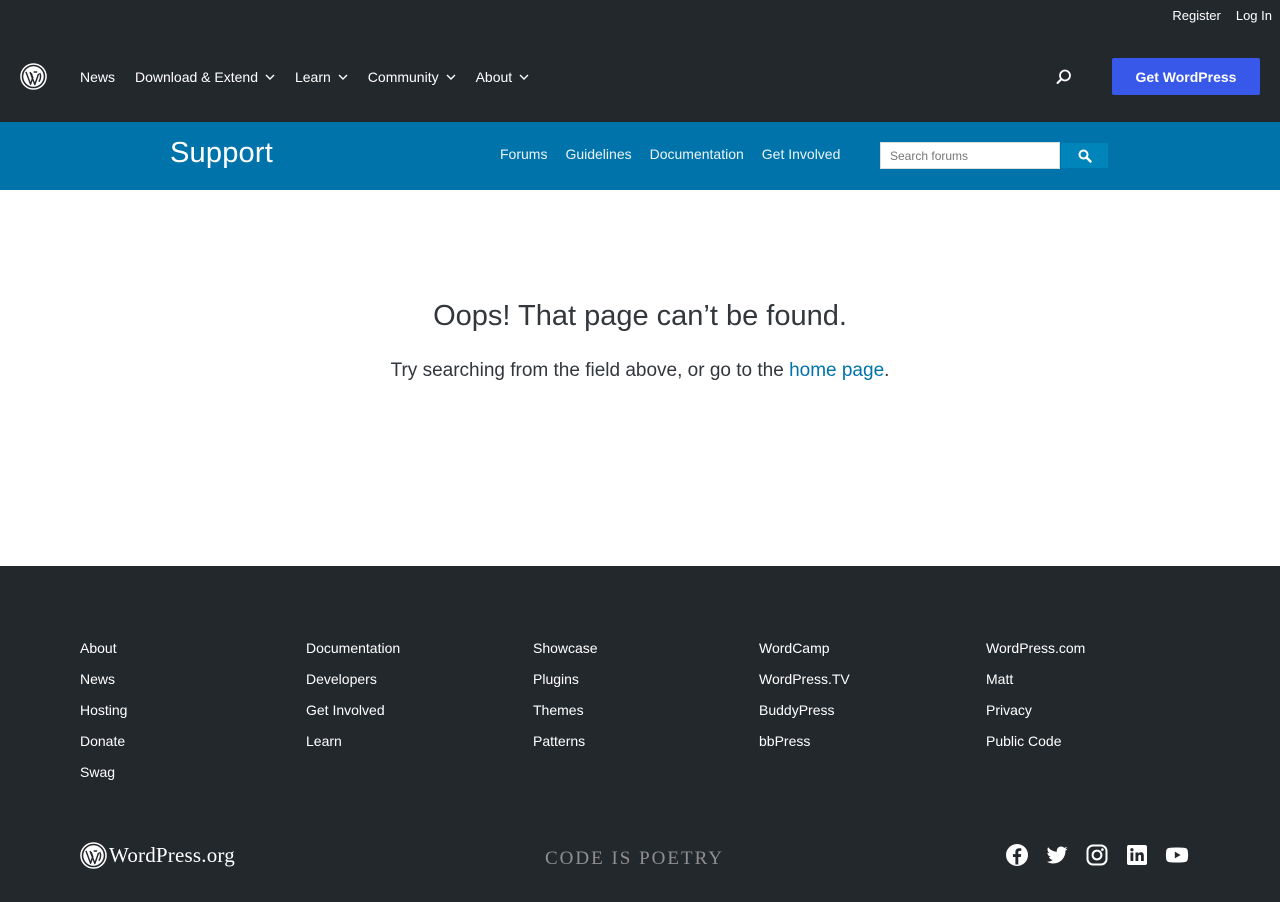  I want to click on footer-column-3: Showcase Plugins Themes Patterns, so click(565, 694).